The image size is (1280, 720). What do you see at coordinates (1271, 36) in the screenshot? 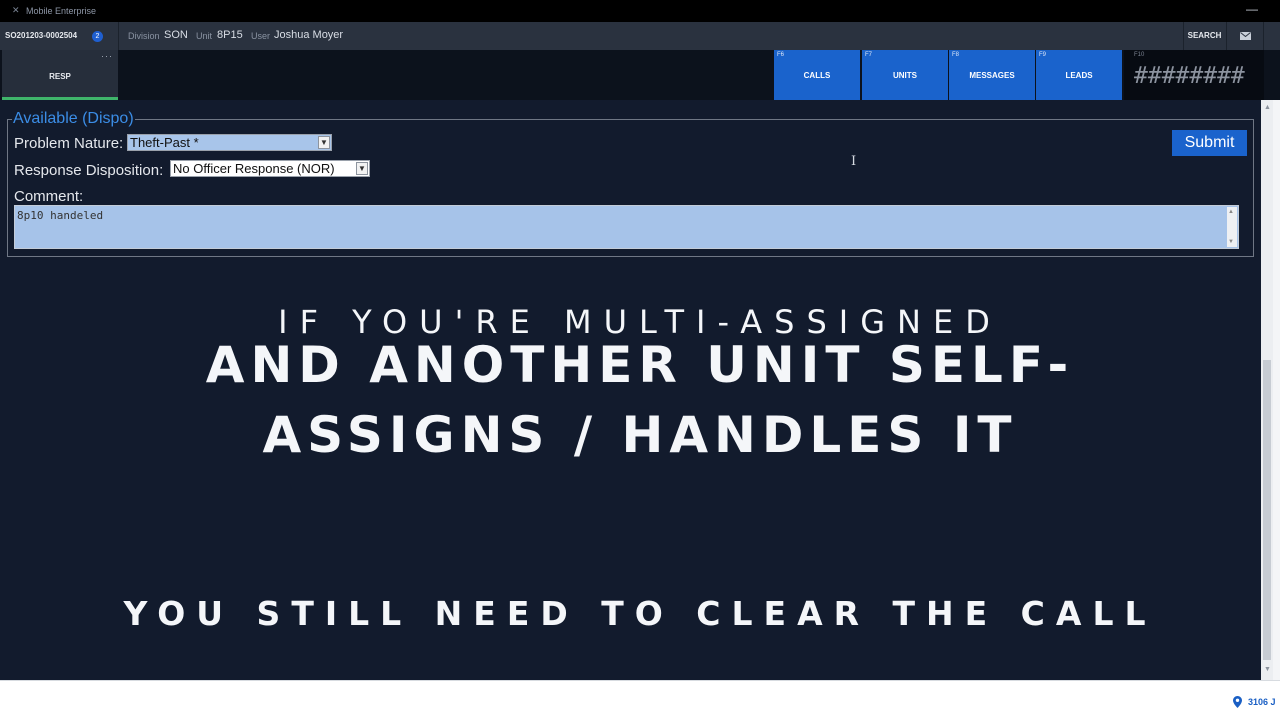
I see `edge-button` at bounding box center [1271, 36].